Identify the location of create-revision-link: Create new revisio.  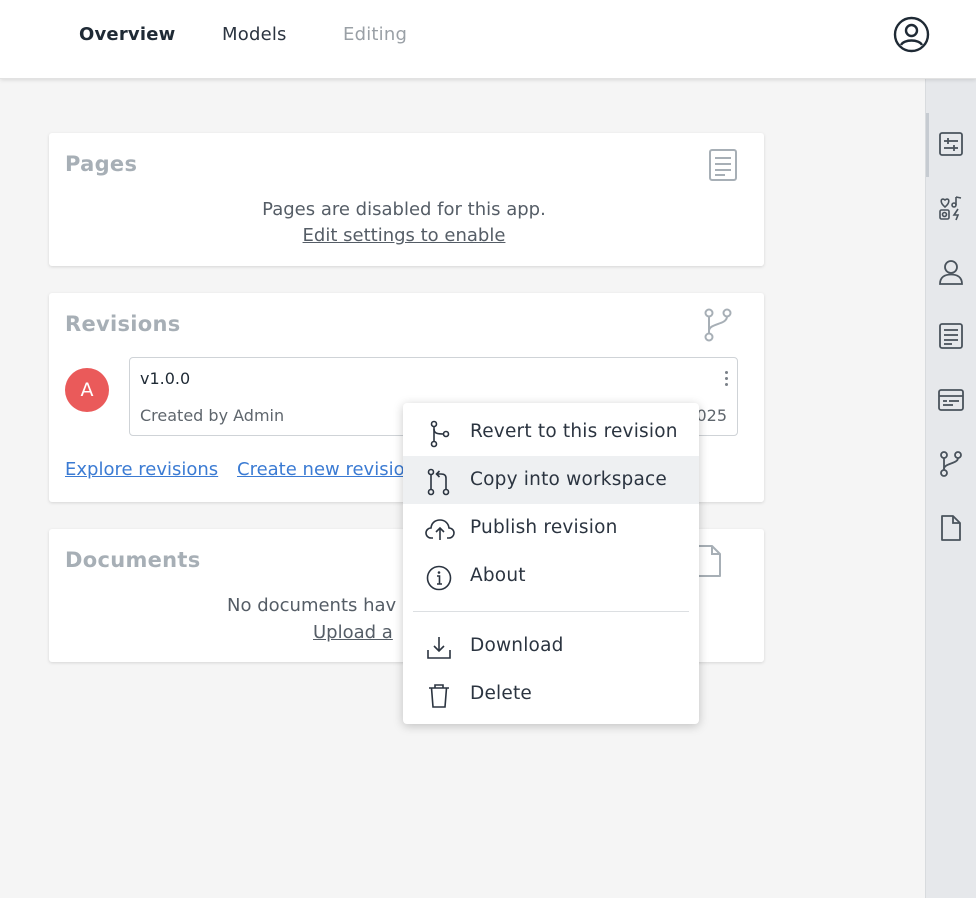
(321, 469).